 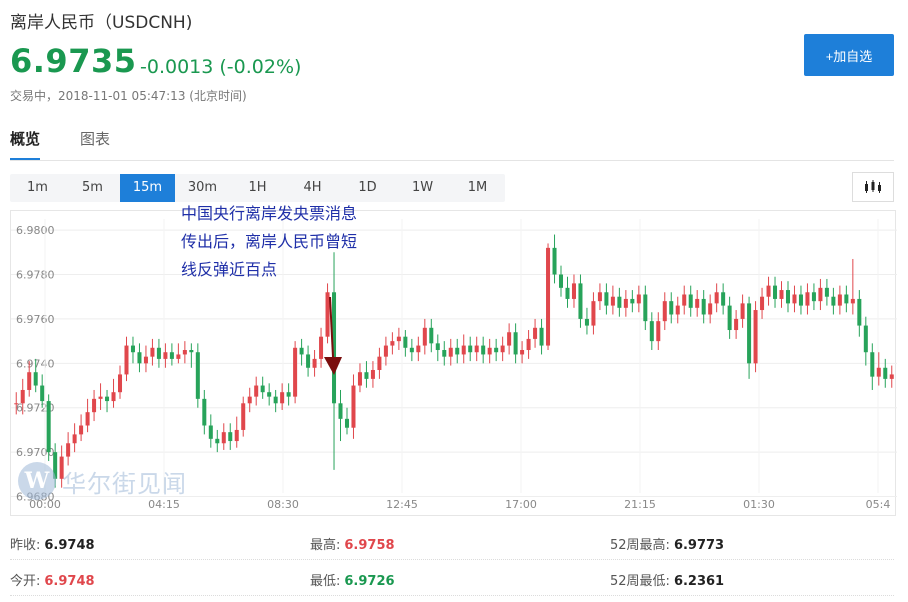 I want to click on interval-selector: 1m 5m 15m 30m 1H 4H 1D 1W 1M, so click(x=257, y=188).